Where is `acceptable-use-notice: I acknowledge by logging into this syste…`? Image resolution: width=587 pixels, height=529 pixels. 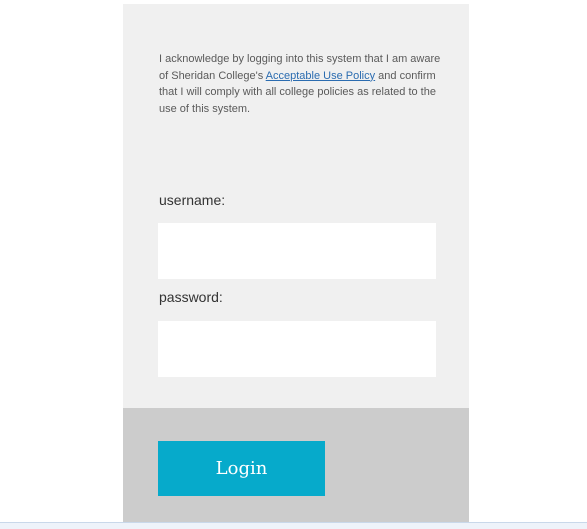 acceptable-use-notice: I acknowledge by logging into this syste… is located at coordinates (304, 84).